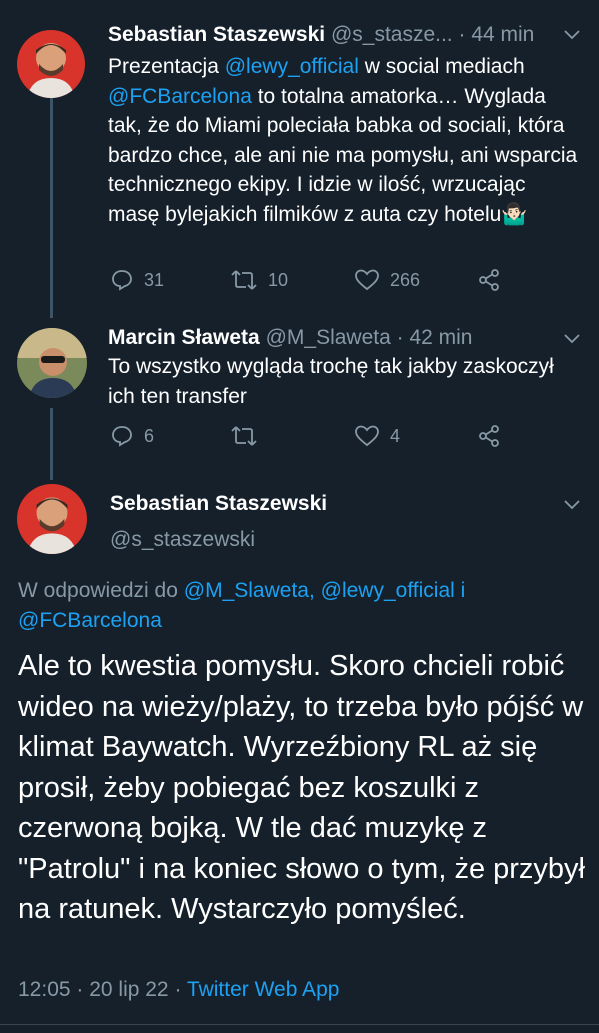 This screenshot has height=1033, width=599. What do you see at coordinates (166, 66) in the screenshot?
I see `body-text: Prezentacja` at bounding box center [166, 66].